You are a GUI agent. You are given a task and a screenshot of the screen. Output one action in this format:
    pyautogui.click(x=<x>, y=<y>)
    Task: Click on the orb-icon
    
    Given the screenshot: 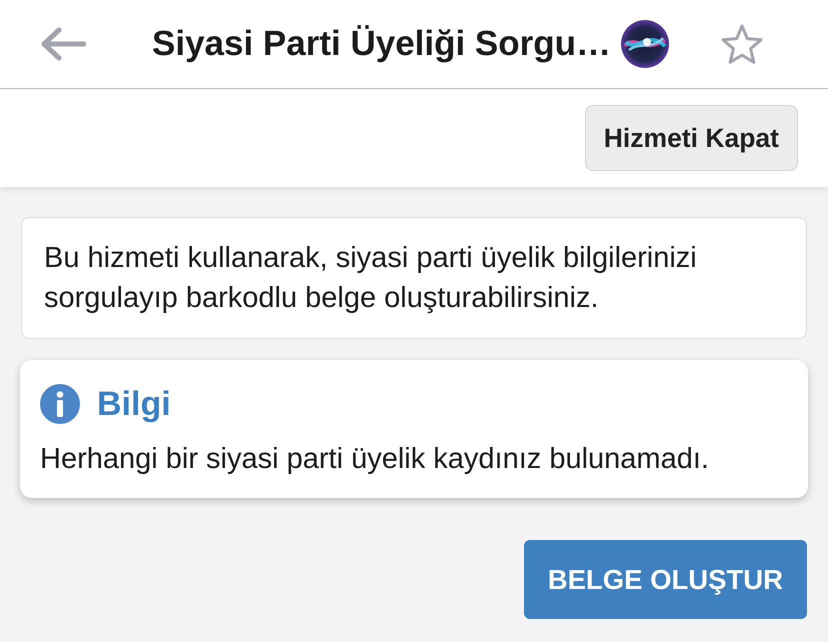 What is the action you would take?
    pyautogui.click(x=645, y=44)
    